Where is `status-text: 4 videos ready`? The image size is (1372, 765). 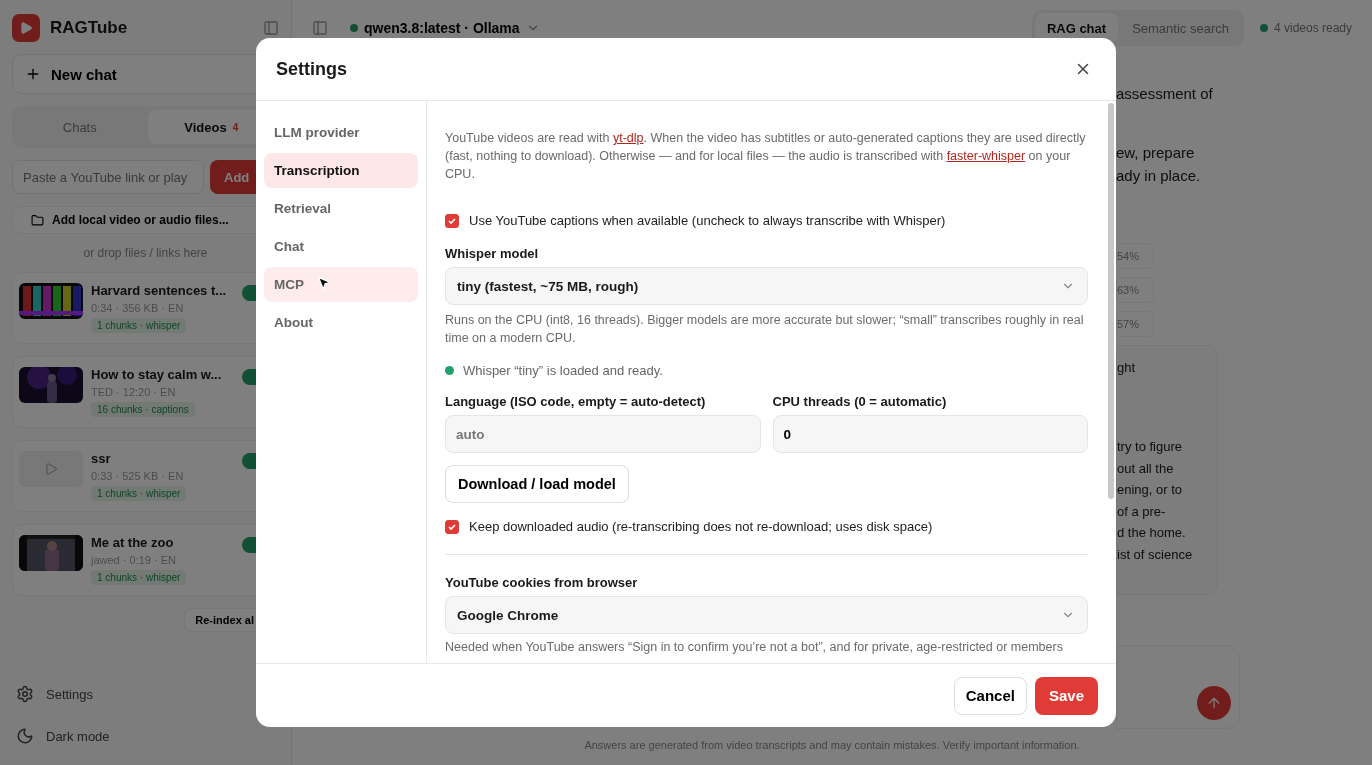
status-text: 4 videos ready is located at coordinates (1312, 28).